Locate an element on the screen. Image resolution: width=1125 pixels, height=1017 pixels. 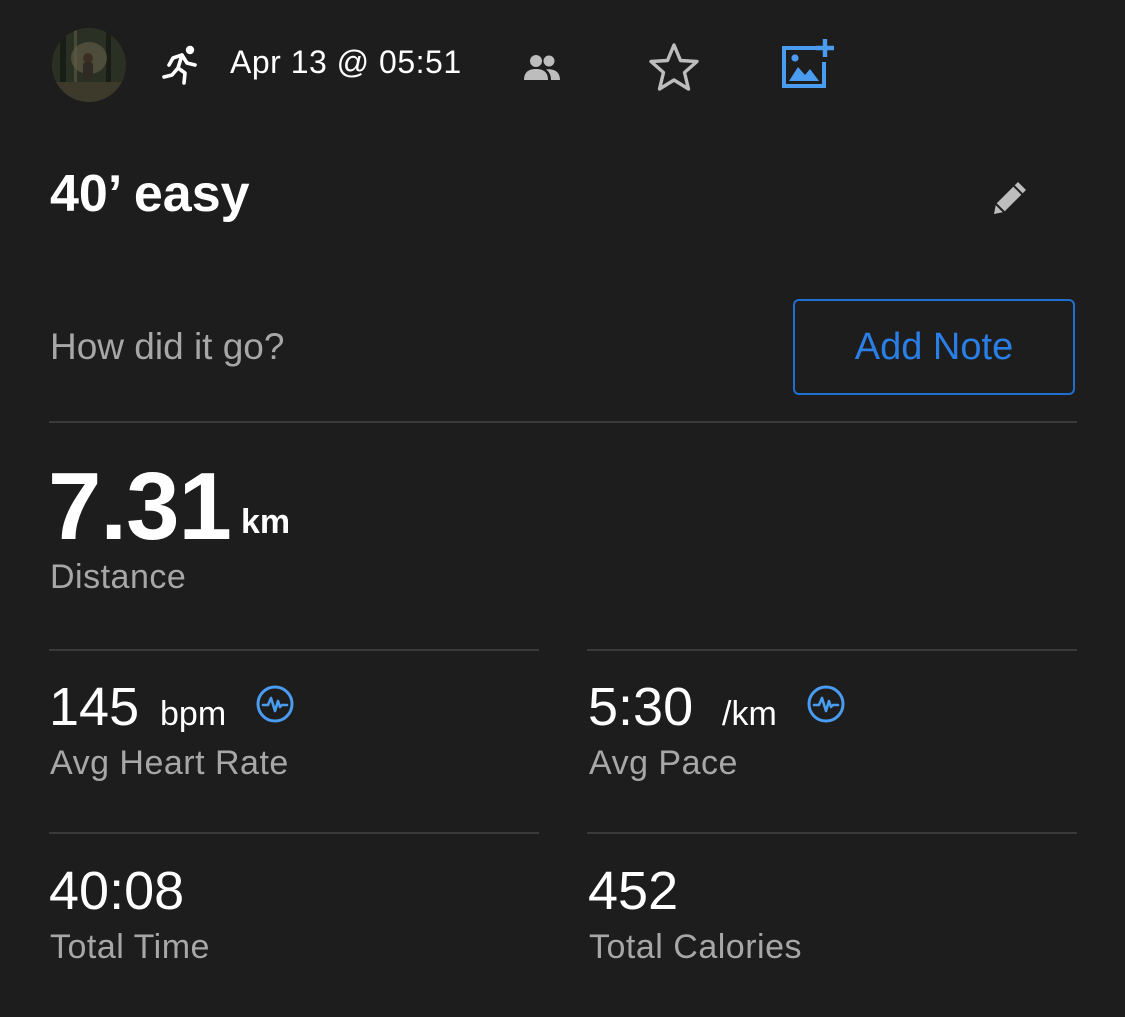
heart-rate-value: 145 is located at coordinates (94, 707).